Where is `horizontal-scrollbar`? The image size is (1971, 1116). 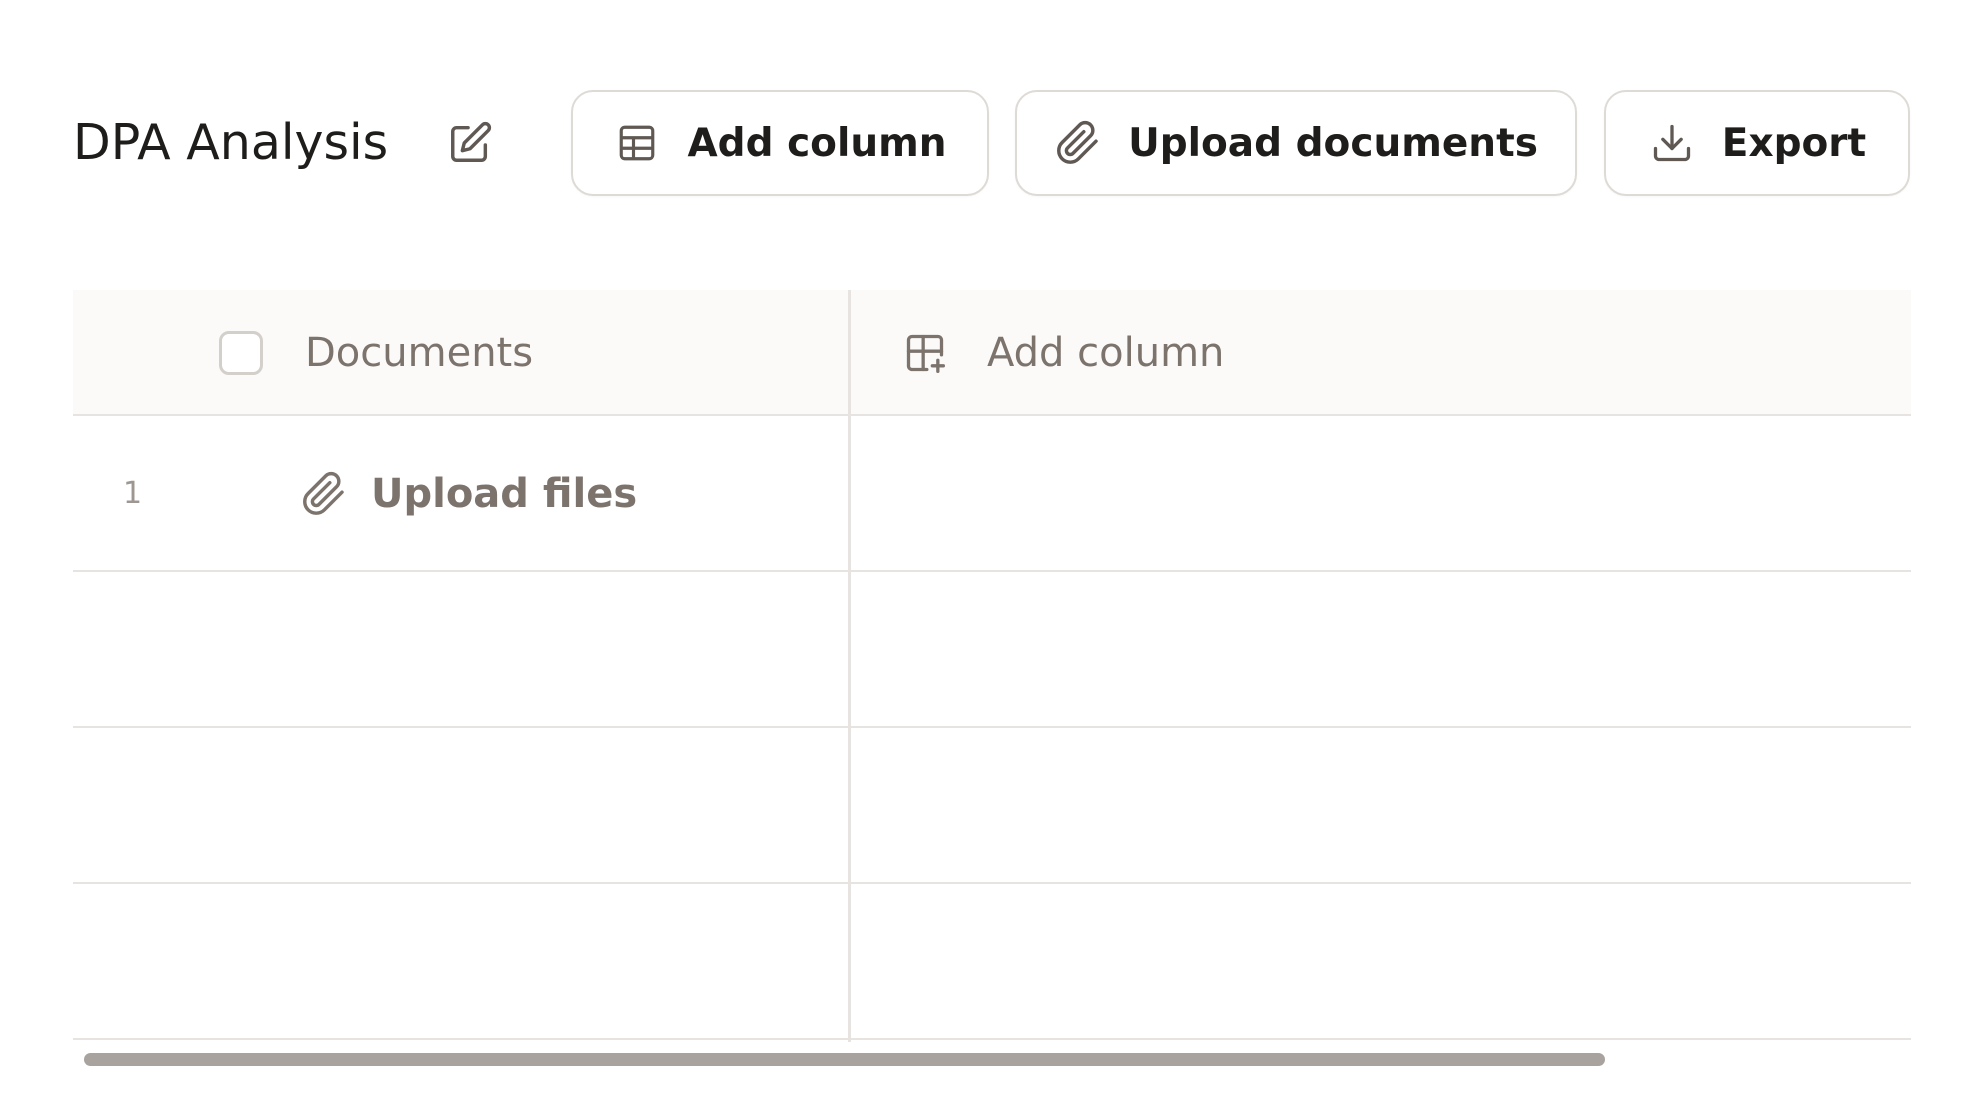 horizontal-scrollbar is located at coordinates (844, 1059).